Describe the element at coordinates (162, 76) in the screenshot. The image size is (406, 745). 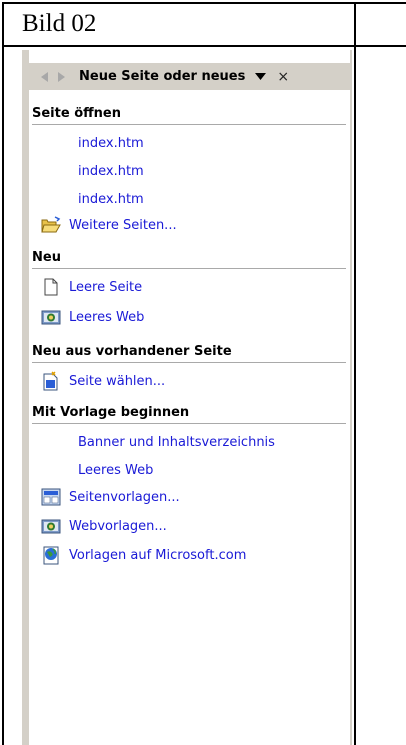
I see `task-pane-title: Neue Seite oder neues` at that location.